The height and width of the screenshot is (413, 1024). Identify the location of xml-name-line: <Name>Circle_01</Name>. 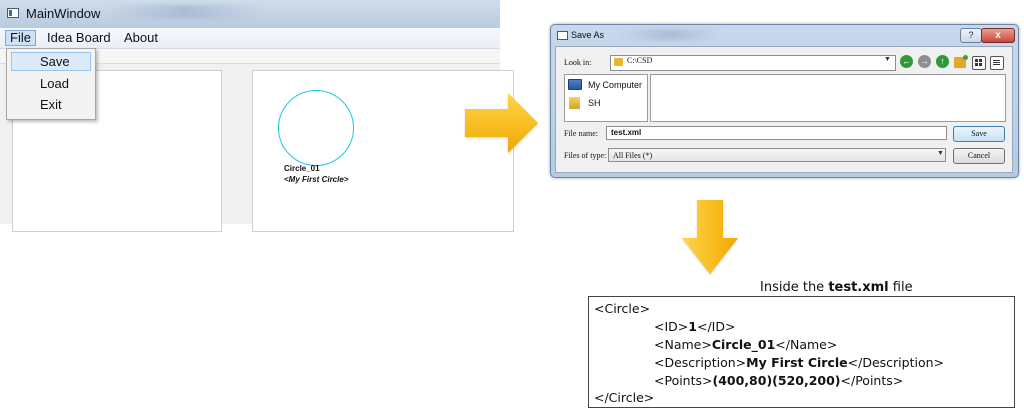
(746, 344).